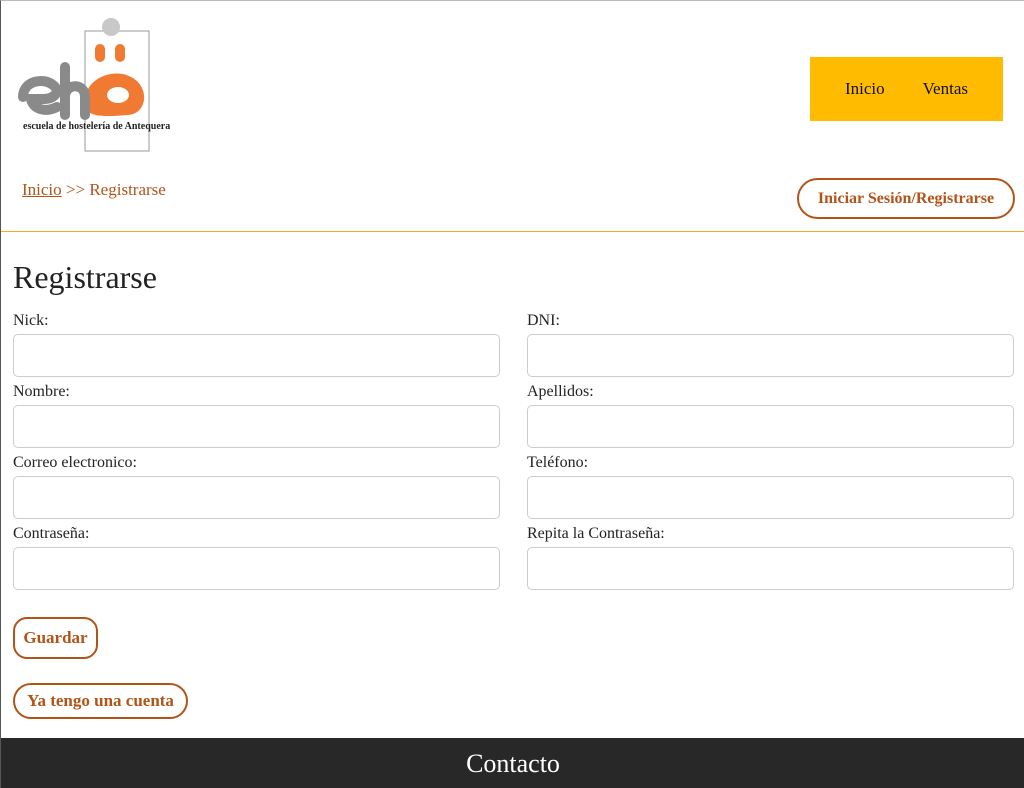  What do you see at coordinates (558, 462) in the screenshot?
I see `telefono-label: Teléfono:` at bounding box center [558, 462].